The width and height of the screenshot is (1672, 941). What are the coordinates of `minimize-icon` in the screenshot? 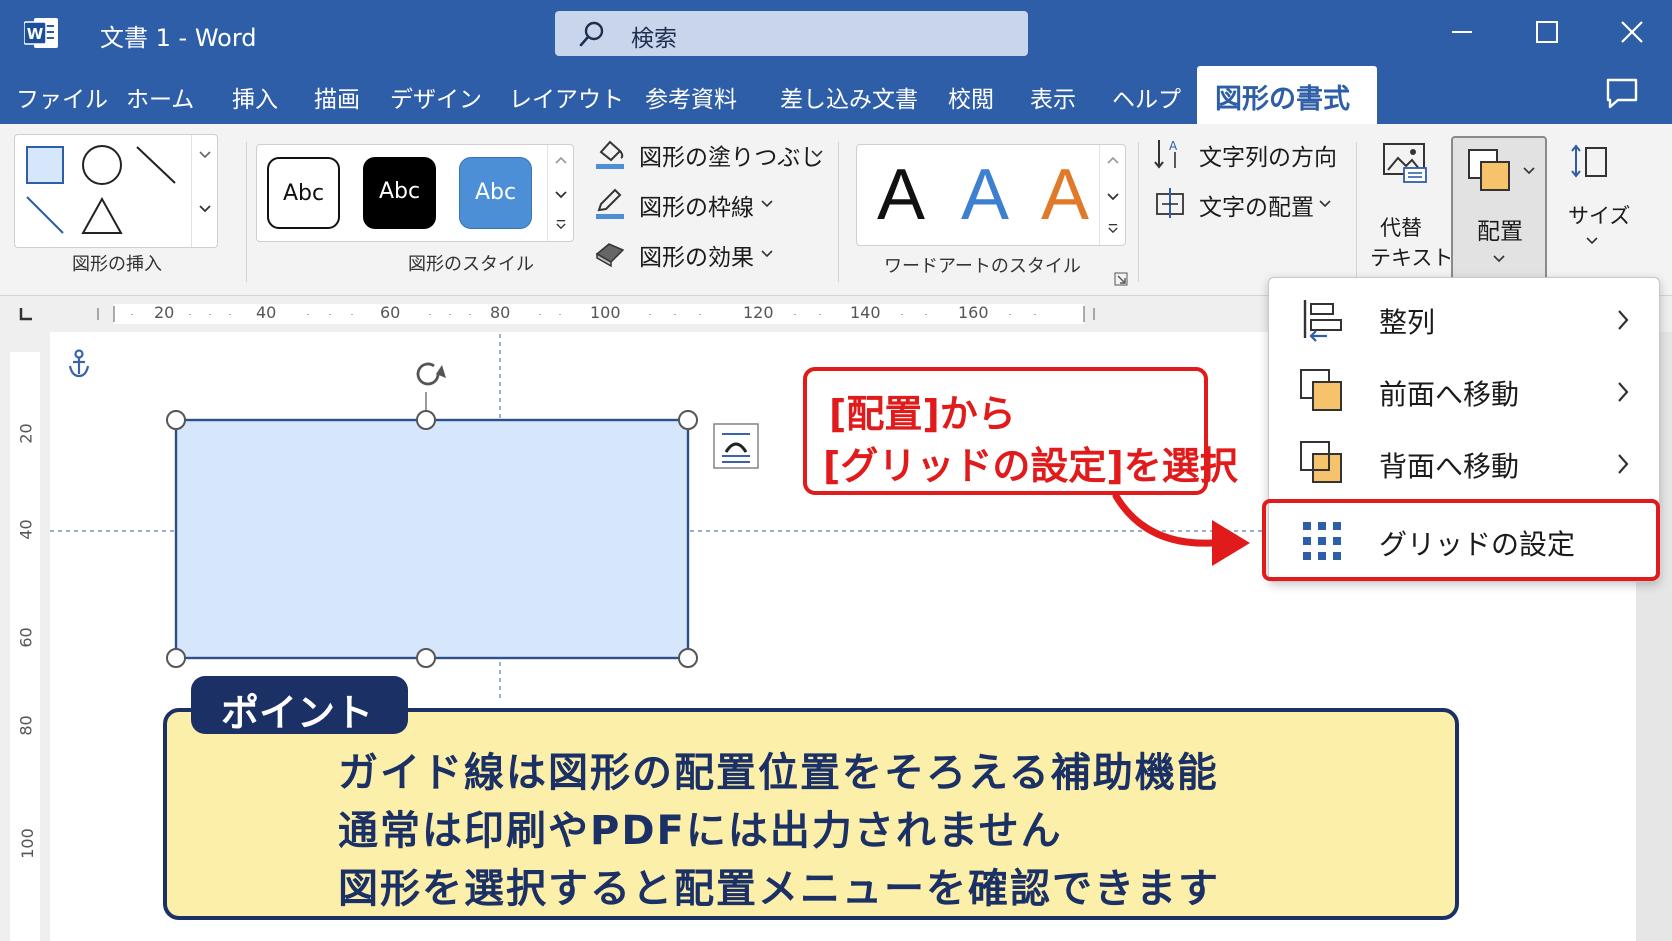 It's located at (1462, 32).